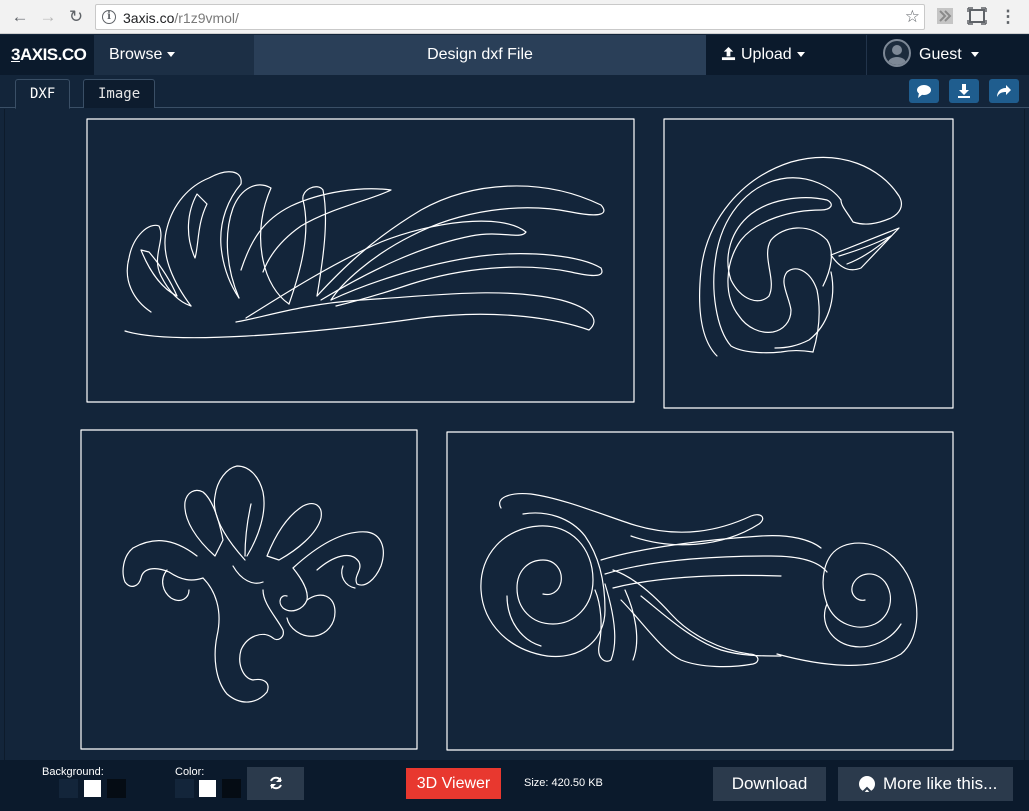 The width and height of the screenshot is (1029, 811). Describe the element at coordinates (766, 54) in the screenshot. I see `upload-label: Upload` at that location.